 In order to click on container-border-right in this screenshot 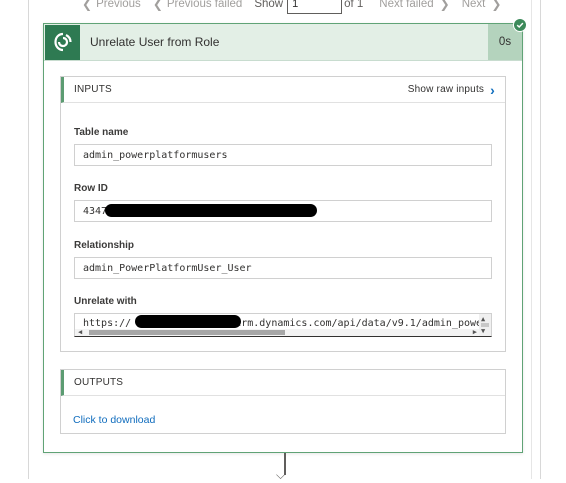, I will do `click(540, 239)`.